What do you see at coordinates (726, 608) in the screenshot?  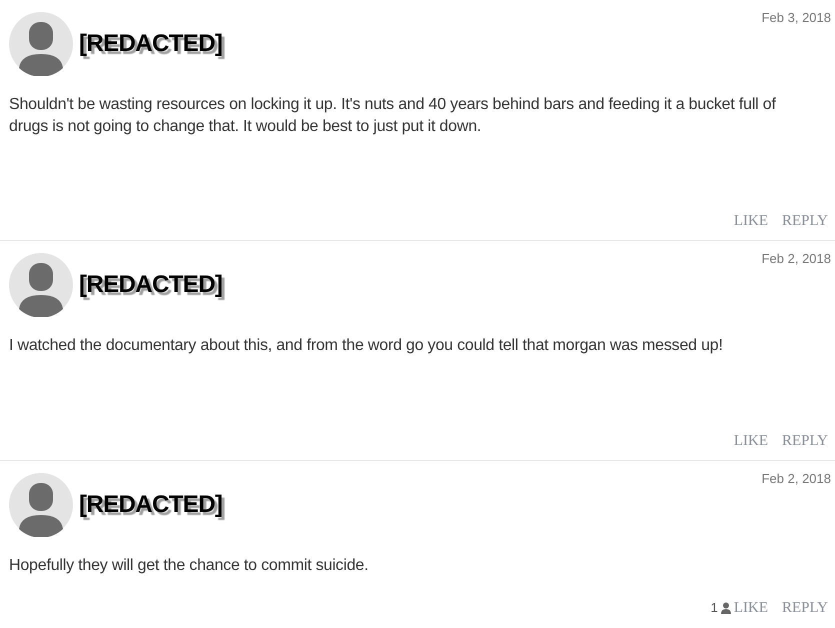 I see `person-icon` at bounding box center [726, 608].